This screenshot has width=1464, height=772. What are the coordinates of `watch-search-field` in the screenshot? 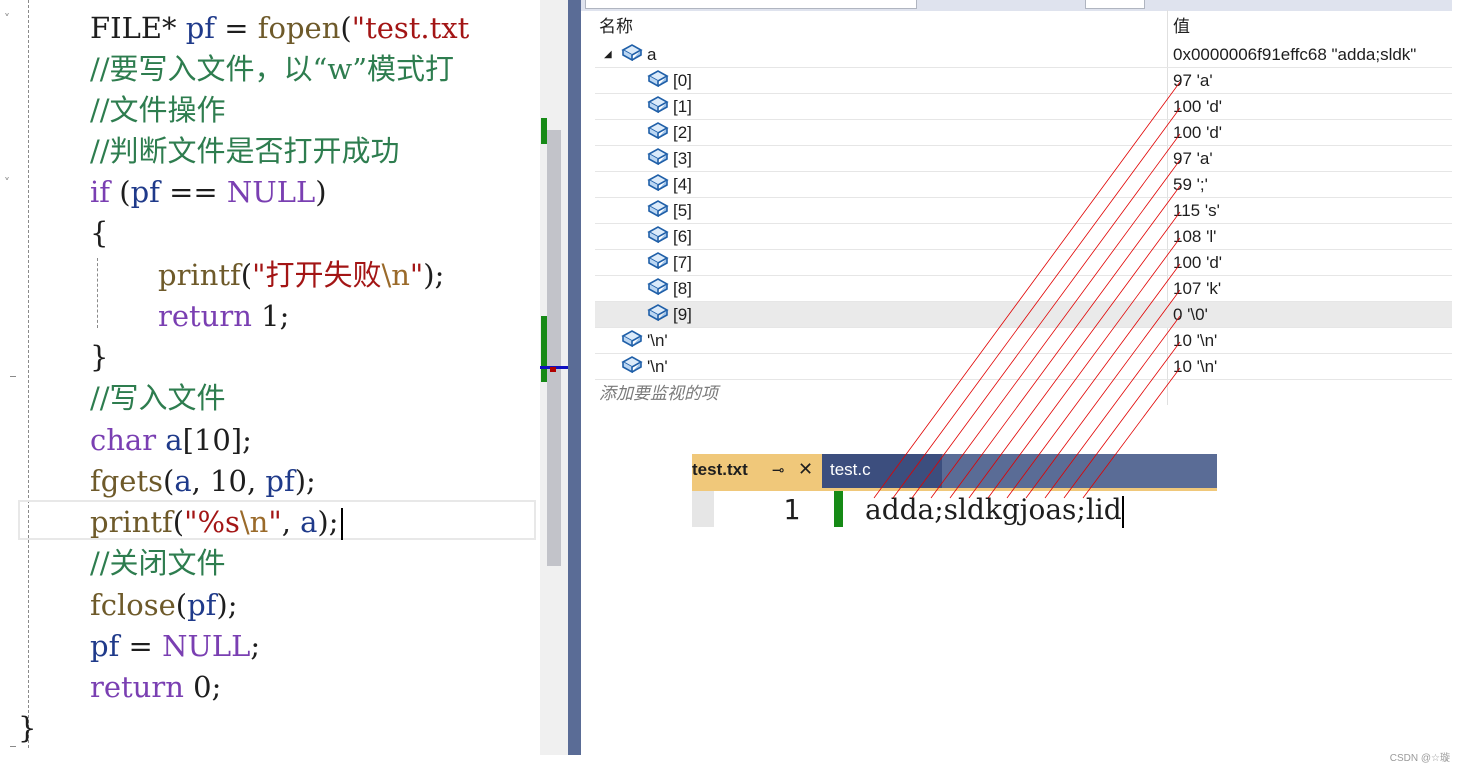 It's located at (751, 4).